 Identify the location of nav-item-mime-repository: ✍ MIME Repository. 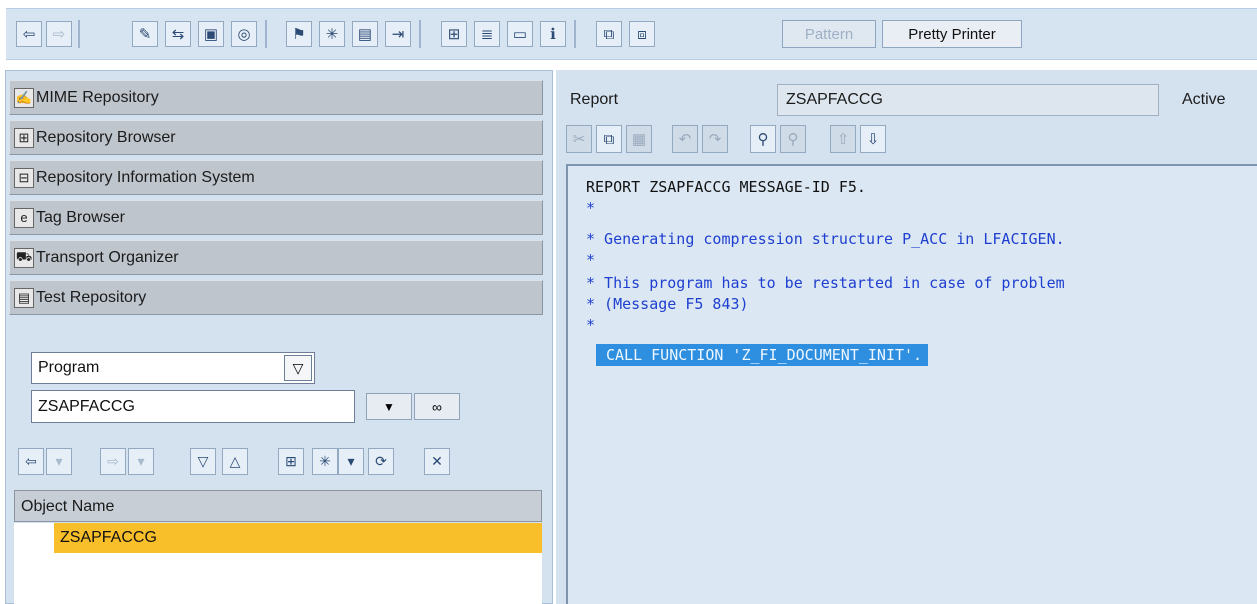
(276, 97).